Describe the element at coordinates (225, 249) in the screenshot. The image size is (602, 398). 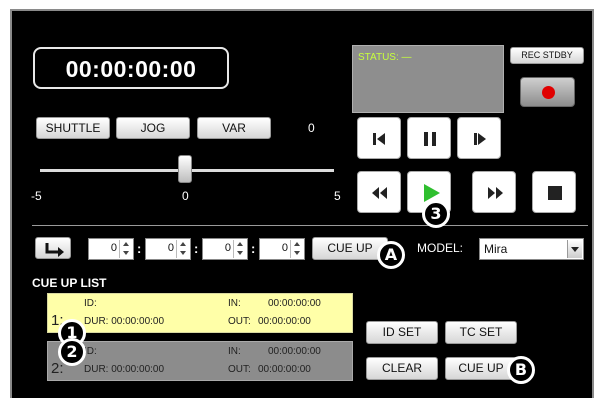
I see `cue-seconds-stepper: 0` at that location.